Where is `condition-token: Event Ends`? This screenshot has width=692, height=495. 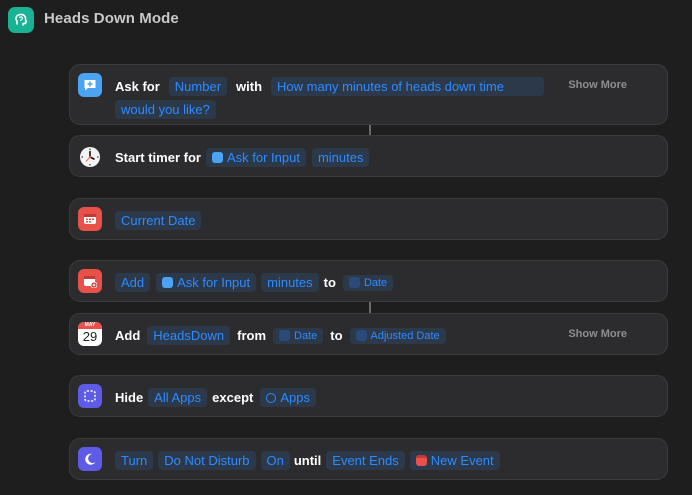
condition-token: Event Ends is located at coordinates (365, 460).